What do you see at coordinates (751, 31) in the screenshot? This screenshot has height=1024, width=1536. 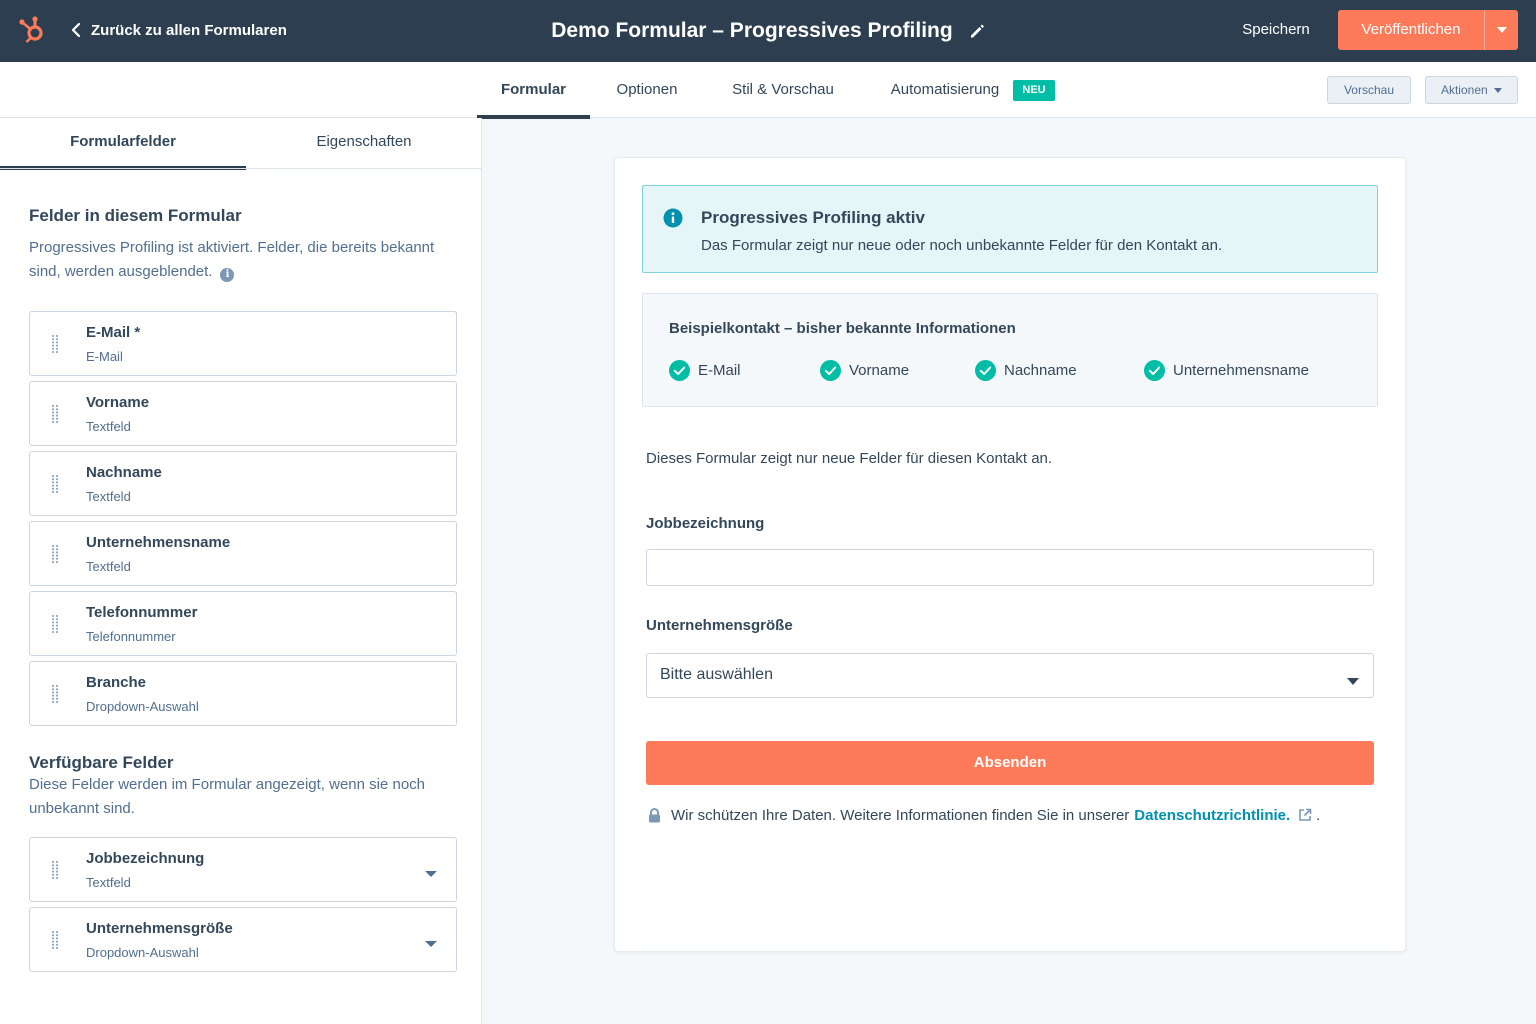 I see `form-title: Demo Formular – Progressives Profiling` at bounding box center [751, 31].